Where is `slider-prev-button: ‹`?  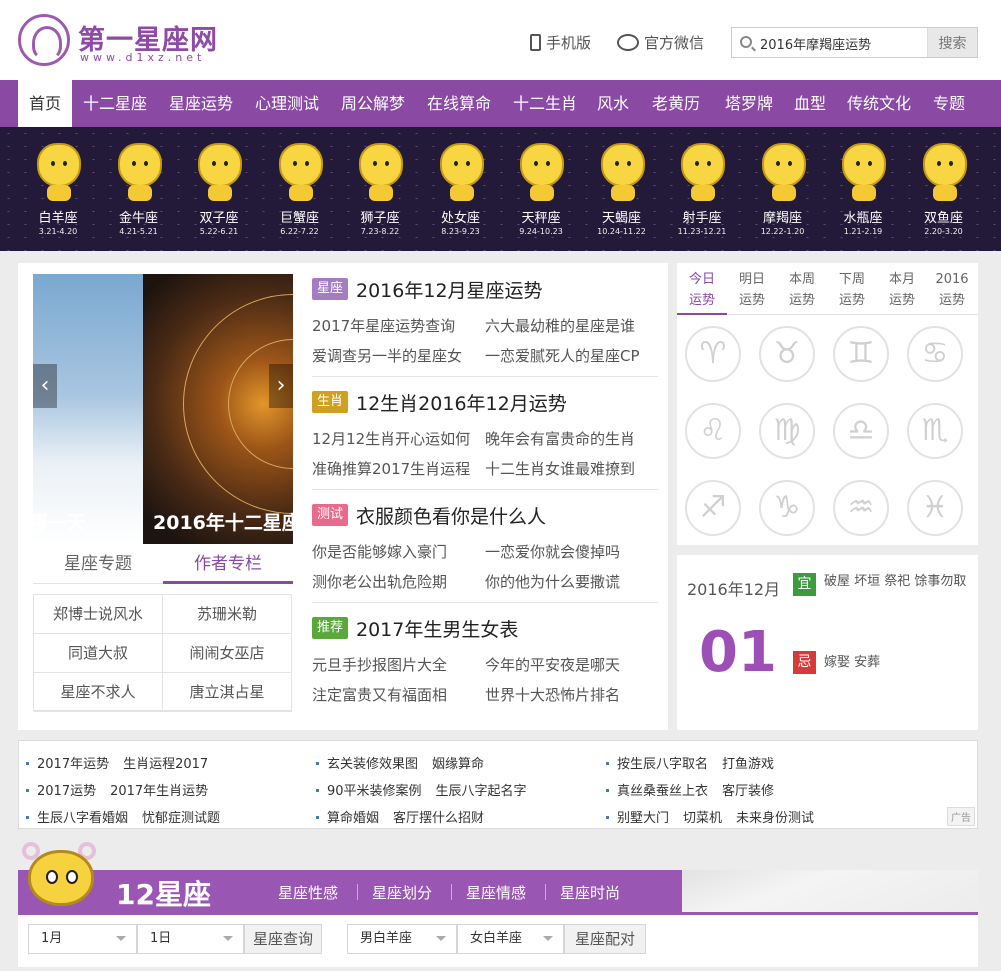 slider-prev-button: ‹ is located at coordinates (45, 386).